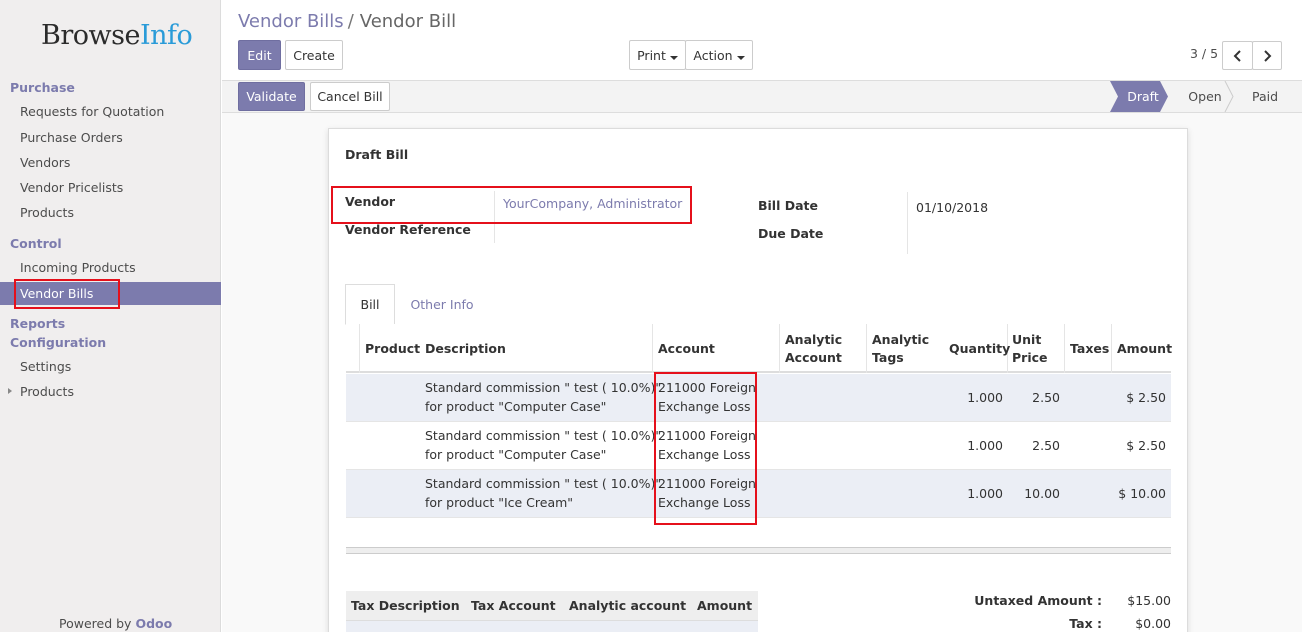 Image resolution: width=1302 pixels, height=632 pixels. I want to click on divider, so click(907, 223).